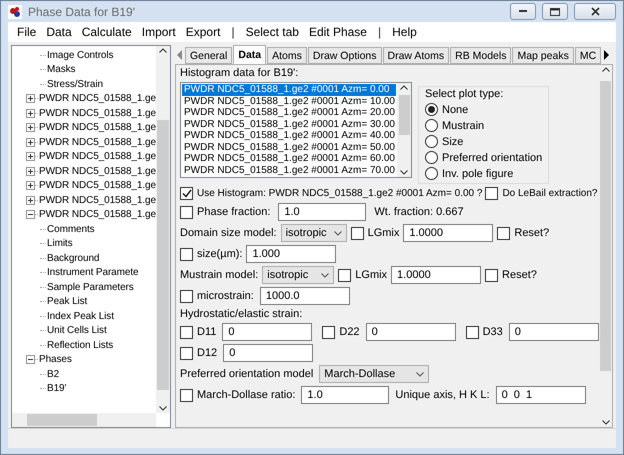 The width and height of the screenshot is (624, 455). Describe the element at coordinates (481, 55) in the screenshot. I see `tab: RB Models` at that location.